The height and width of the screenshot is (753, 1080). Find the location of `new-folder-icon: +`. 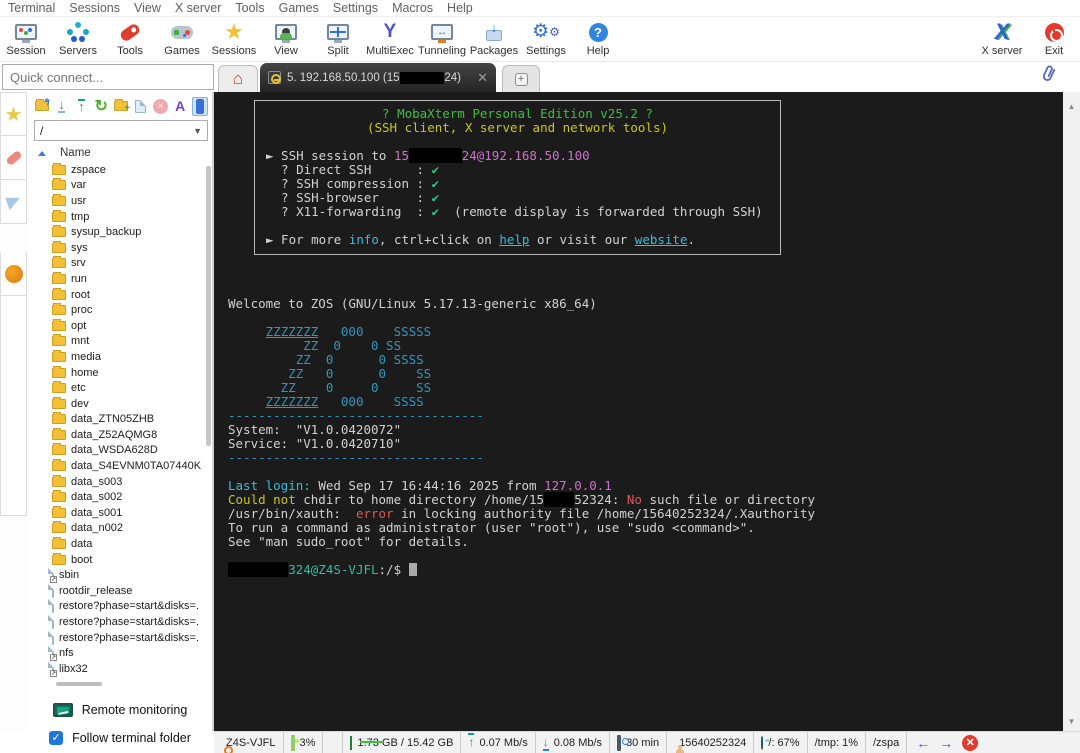

new-folder-icon: + is located at coordinates (121, 106).